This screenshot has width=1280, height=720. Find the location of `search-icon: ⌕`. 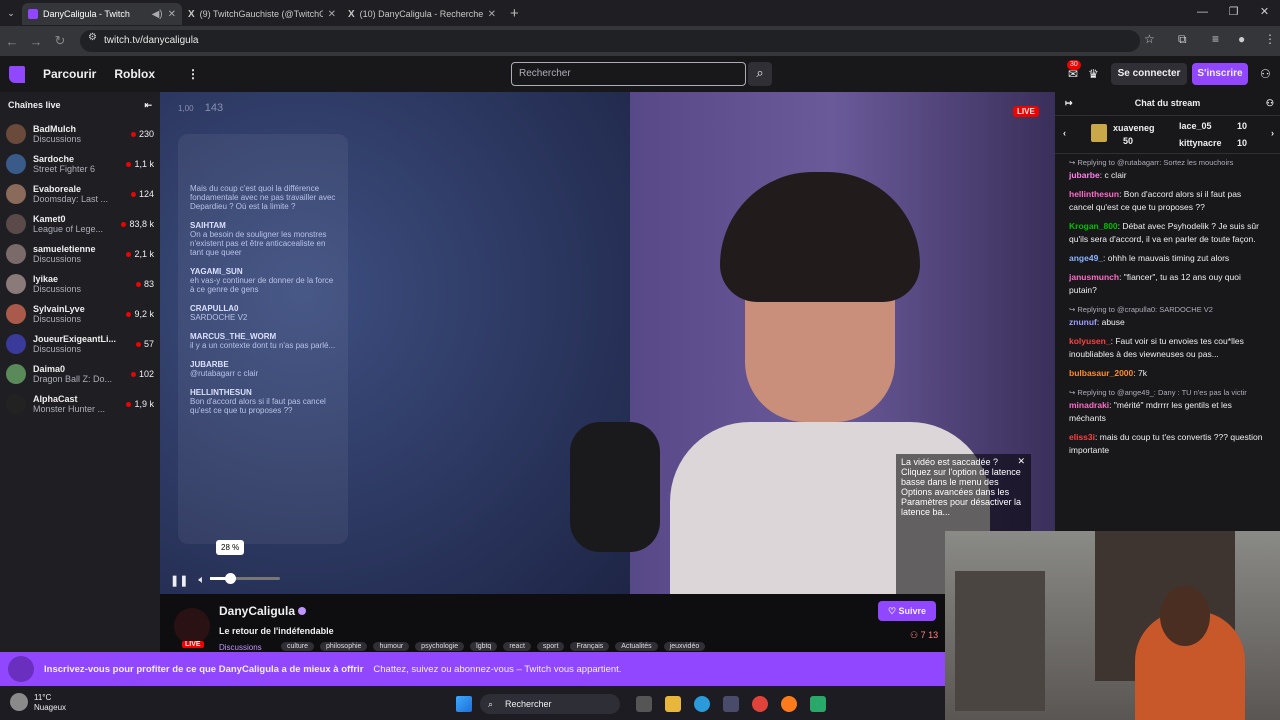

search-icon: ⌕ is located at coordinates (760, 74).